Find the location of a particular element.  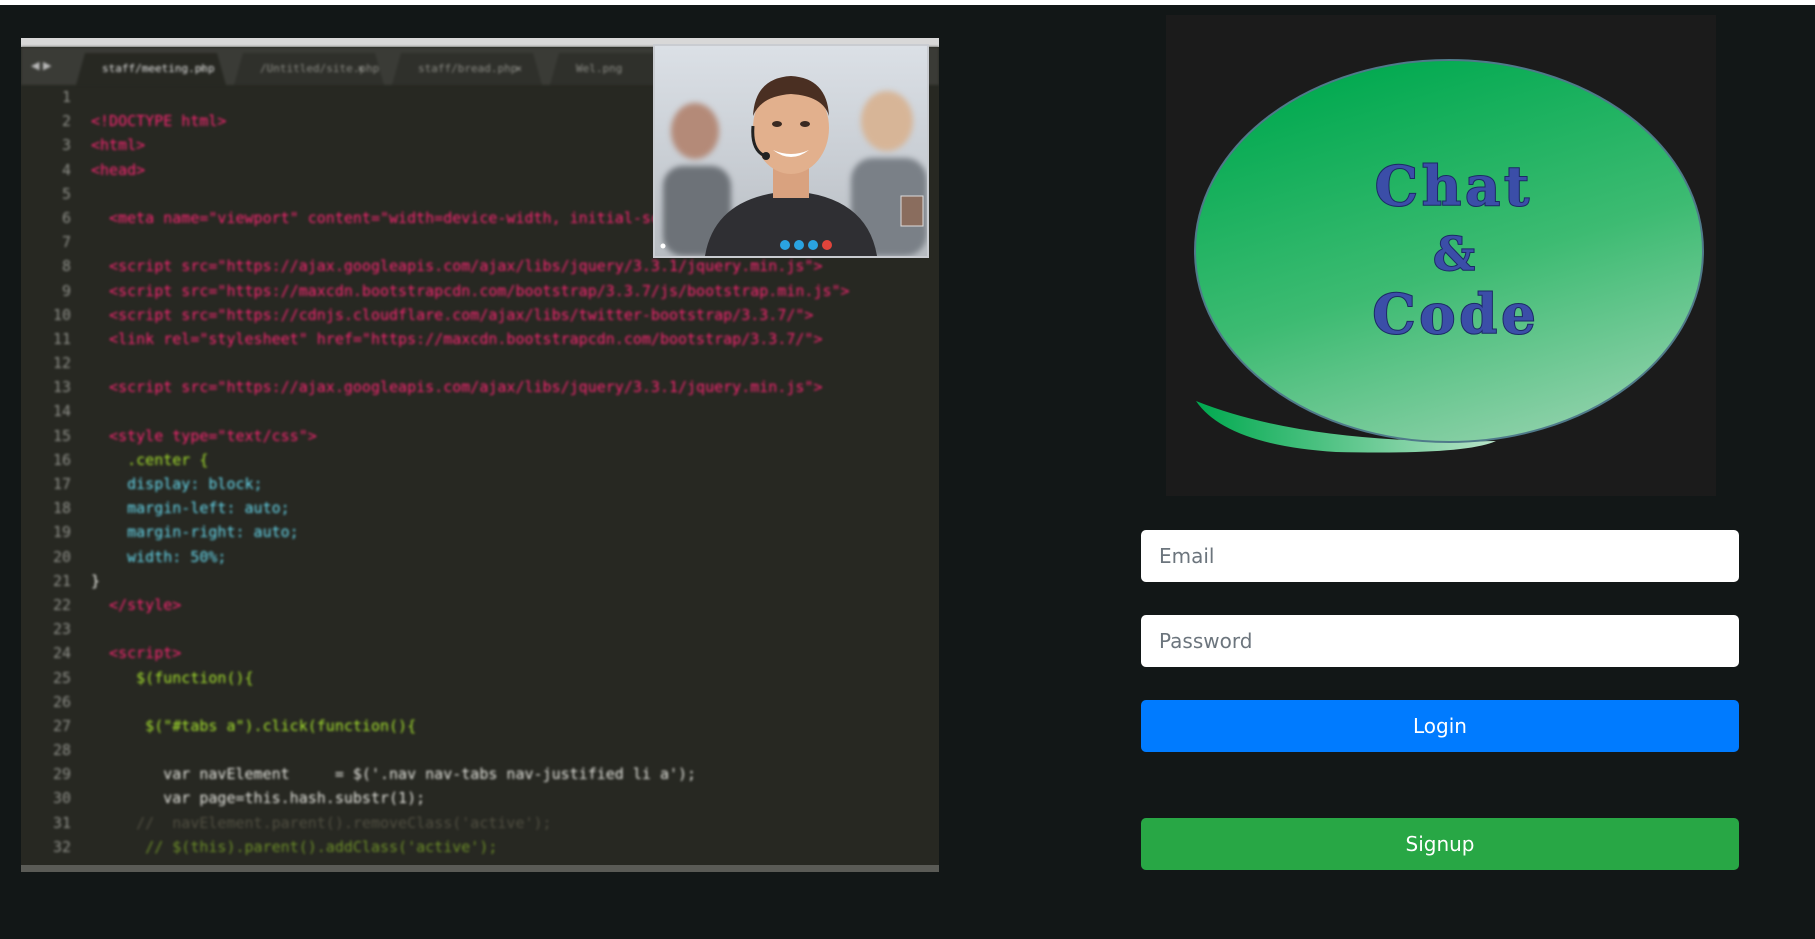

line-number: 23 is located at coordinates (61, 629).